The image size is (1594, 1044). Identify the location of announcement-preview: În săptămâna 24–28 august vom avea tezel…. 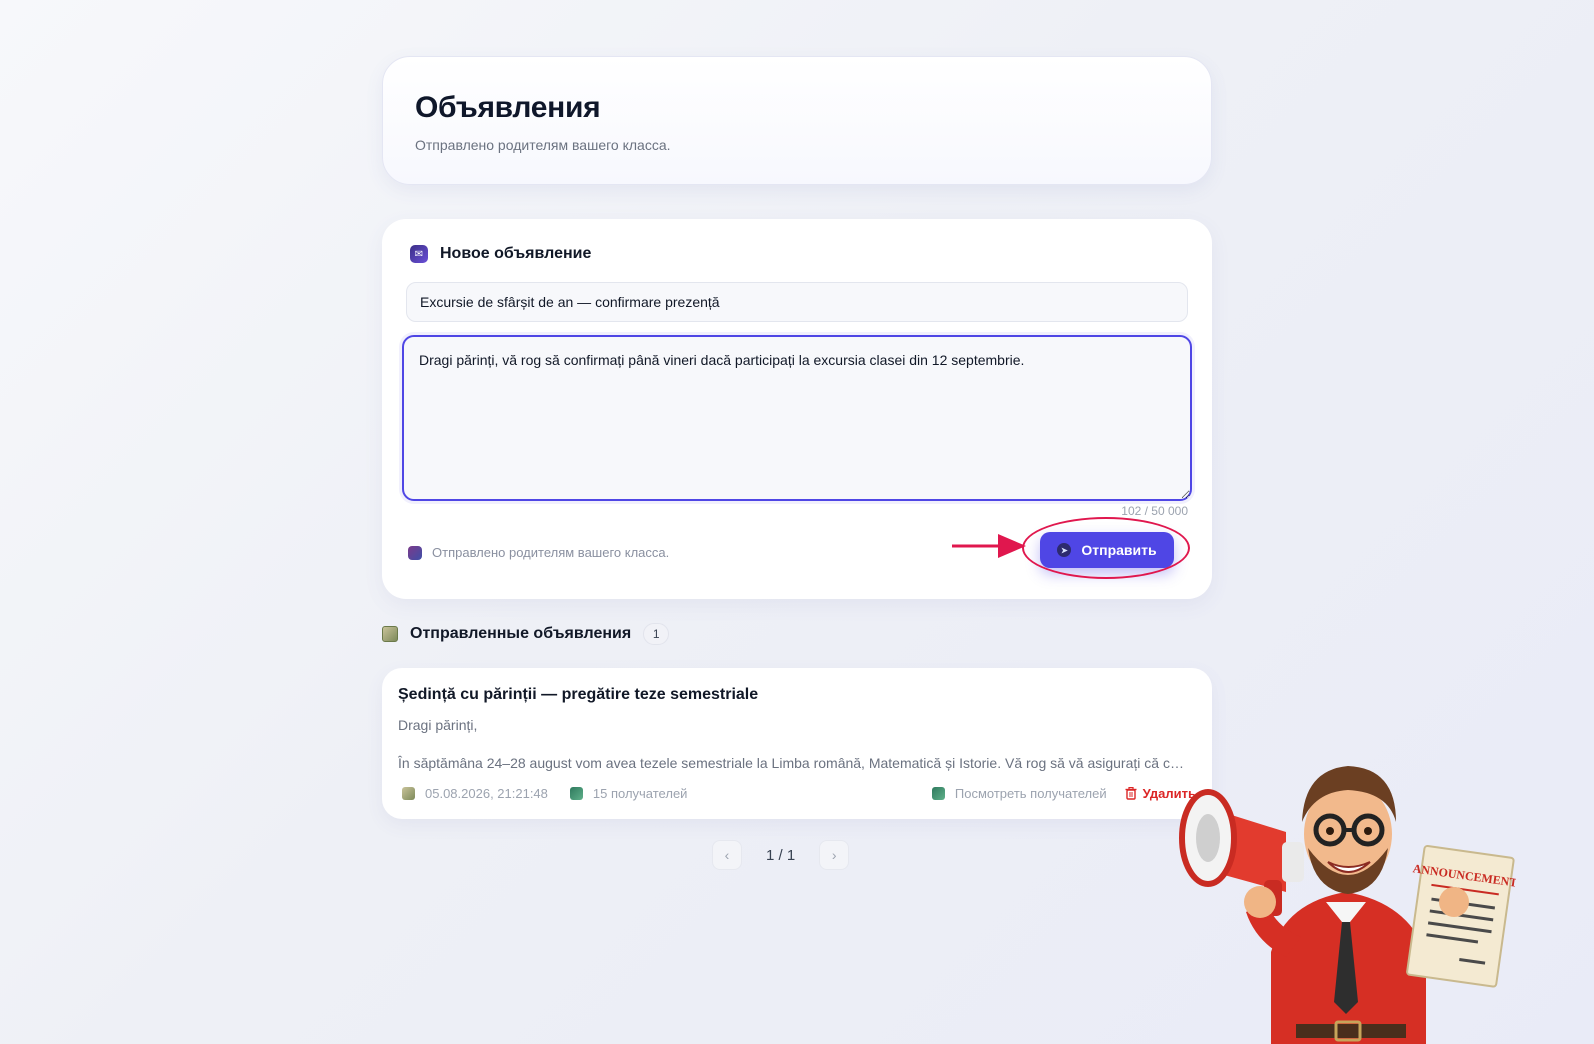
(793, 763).